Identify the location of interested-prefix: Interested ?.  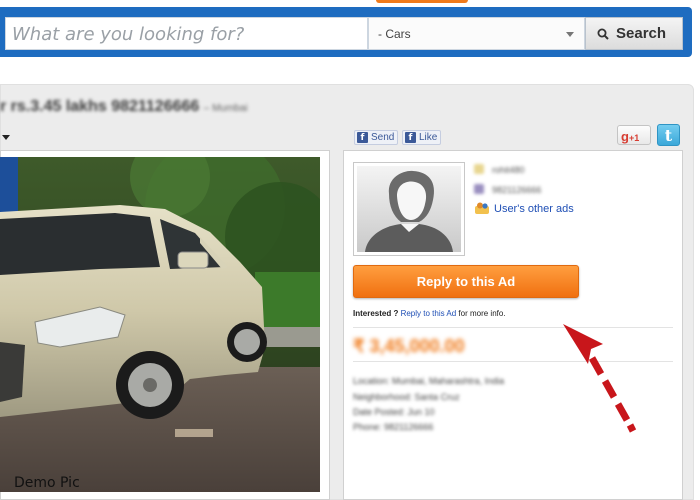
(376, 313).